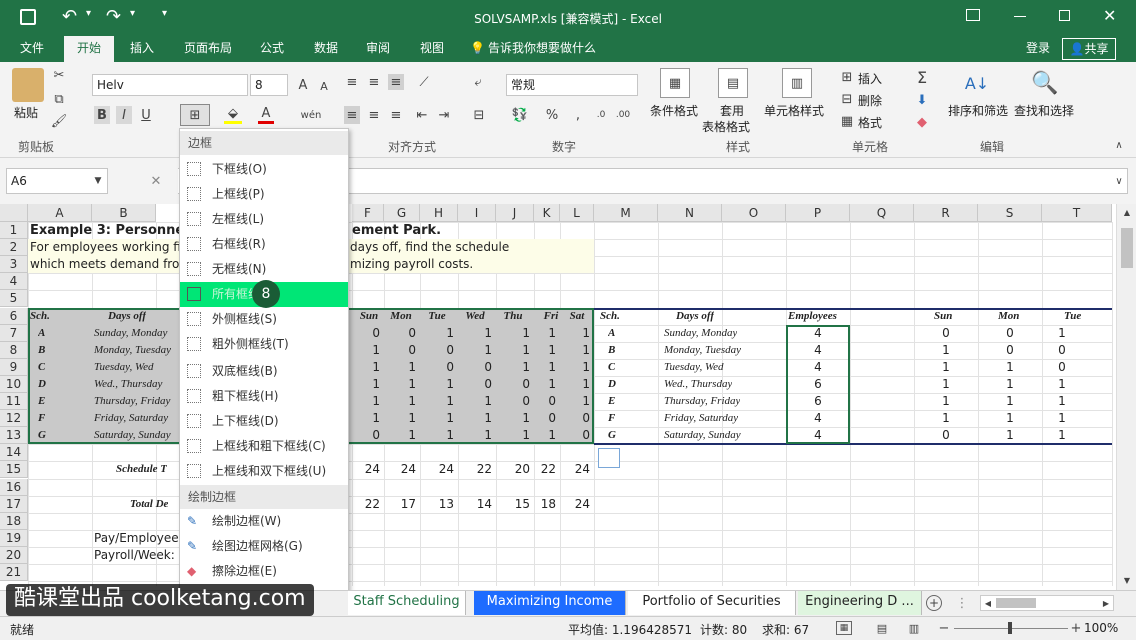 The width and height of the screenshot is (1136, 640). I want to click on row-header-17: 17, so click(14, 504).